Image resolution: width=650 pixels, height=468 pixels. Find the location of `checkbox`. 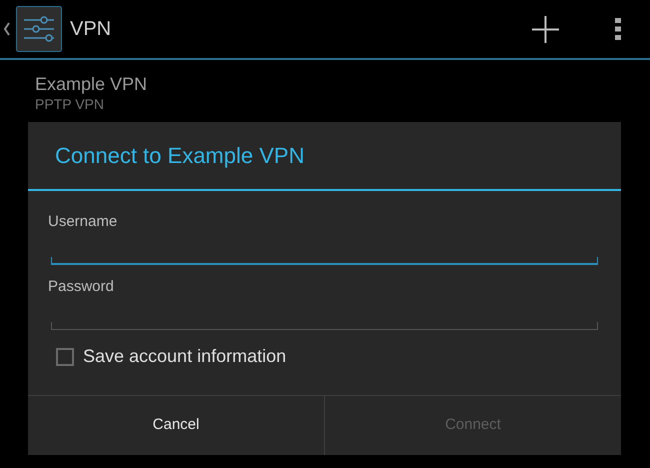

checkbox is located at coordinates (65, 357).